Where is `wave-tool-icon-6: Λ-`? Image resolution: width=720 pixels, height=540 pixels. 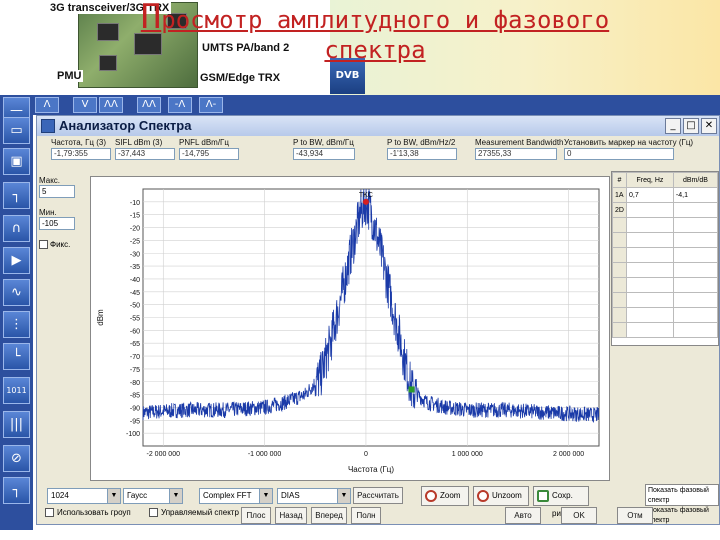 wave-tool-icon-6: Λ- is located at coordinates (211, 105).